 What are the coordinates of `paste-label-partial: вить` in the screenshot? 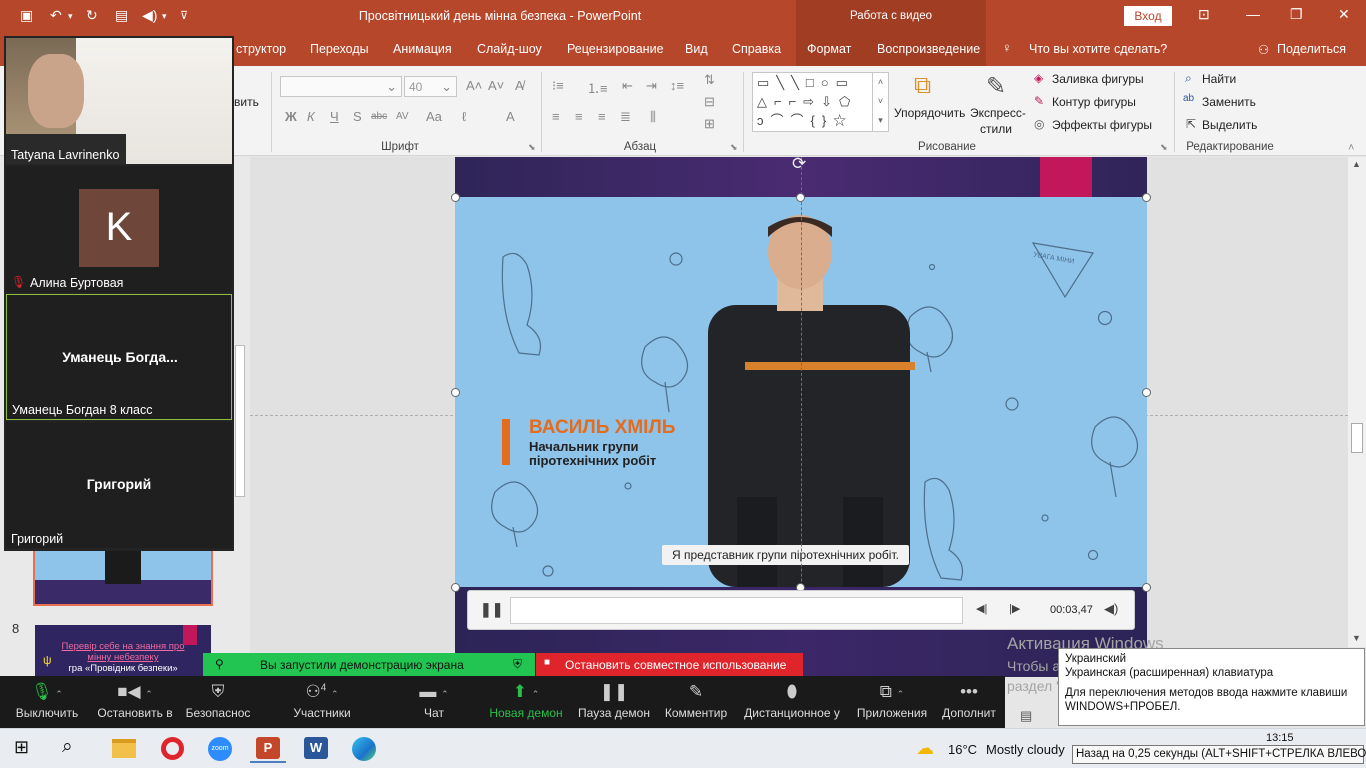 It's located at (246, 102).